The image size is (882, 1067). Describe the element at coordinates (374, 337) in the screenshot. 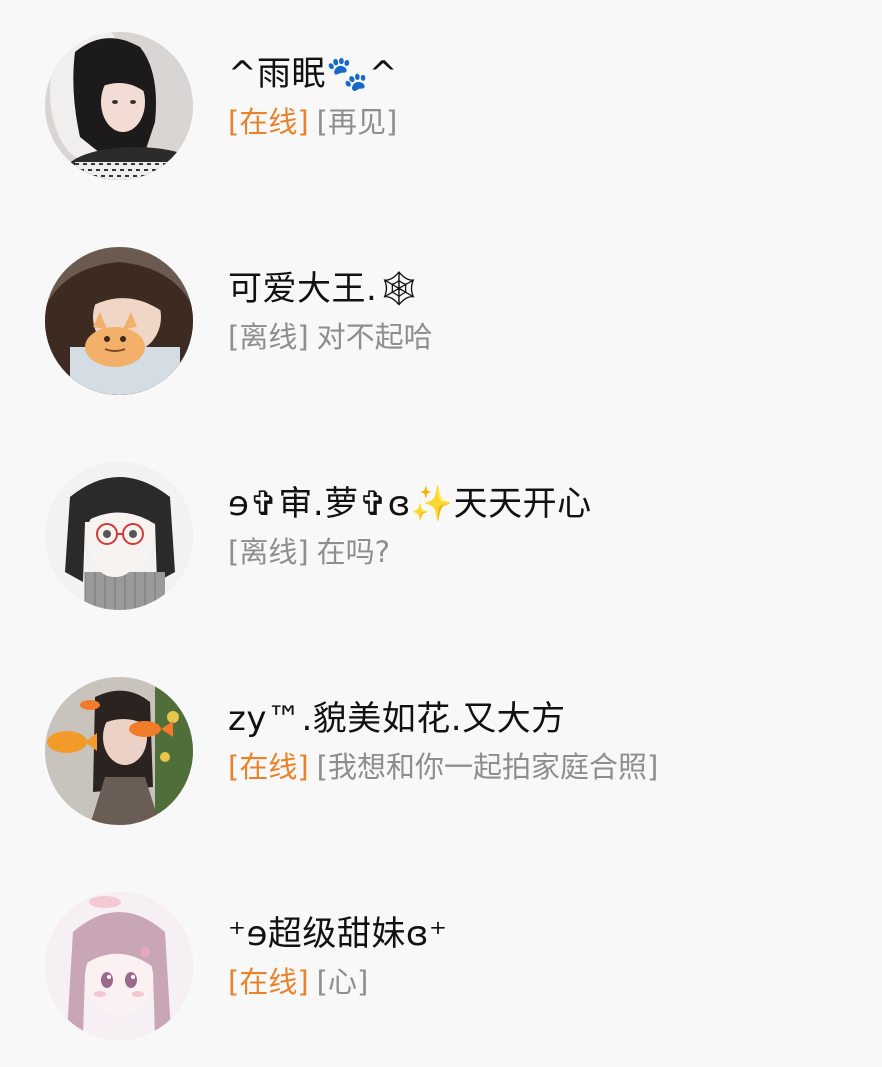

I see `last-message: 对不起哈` at that location.